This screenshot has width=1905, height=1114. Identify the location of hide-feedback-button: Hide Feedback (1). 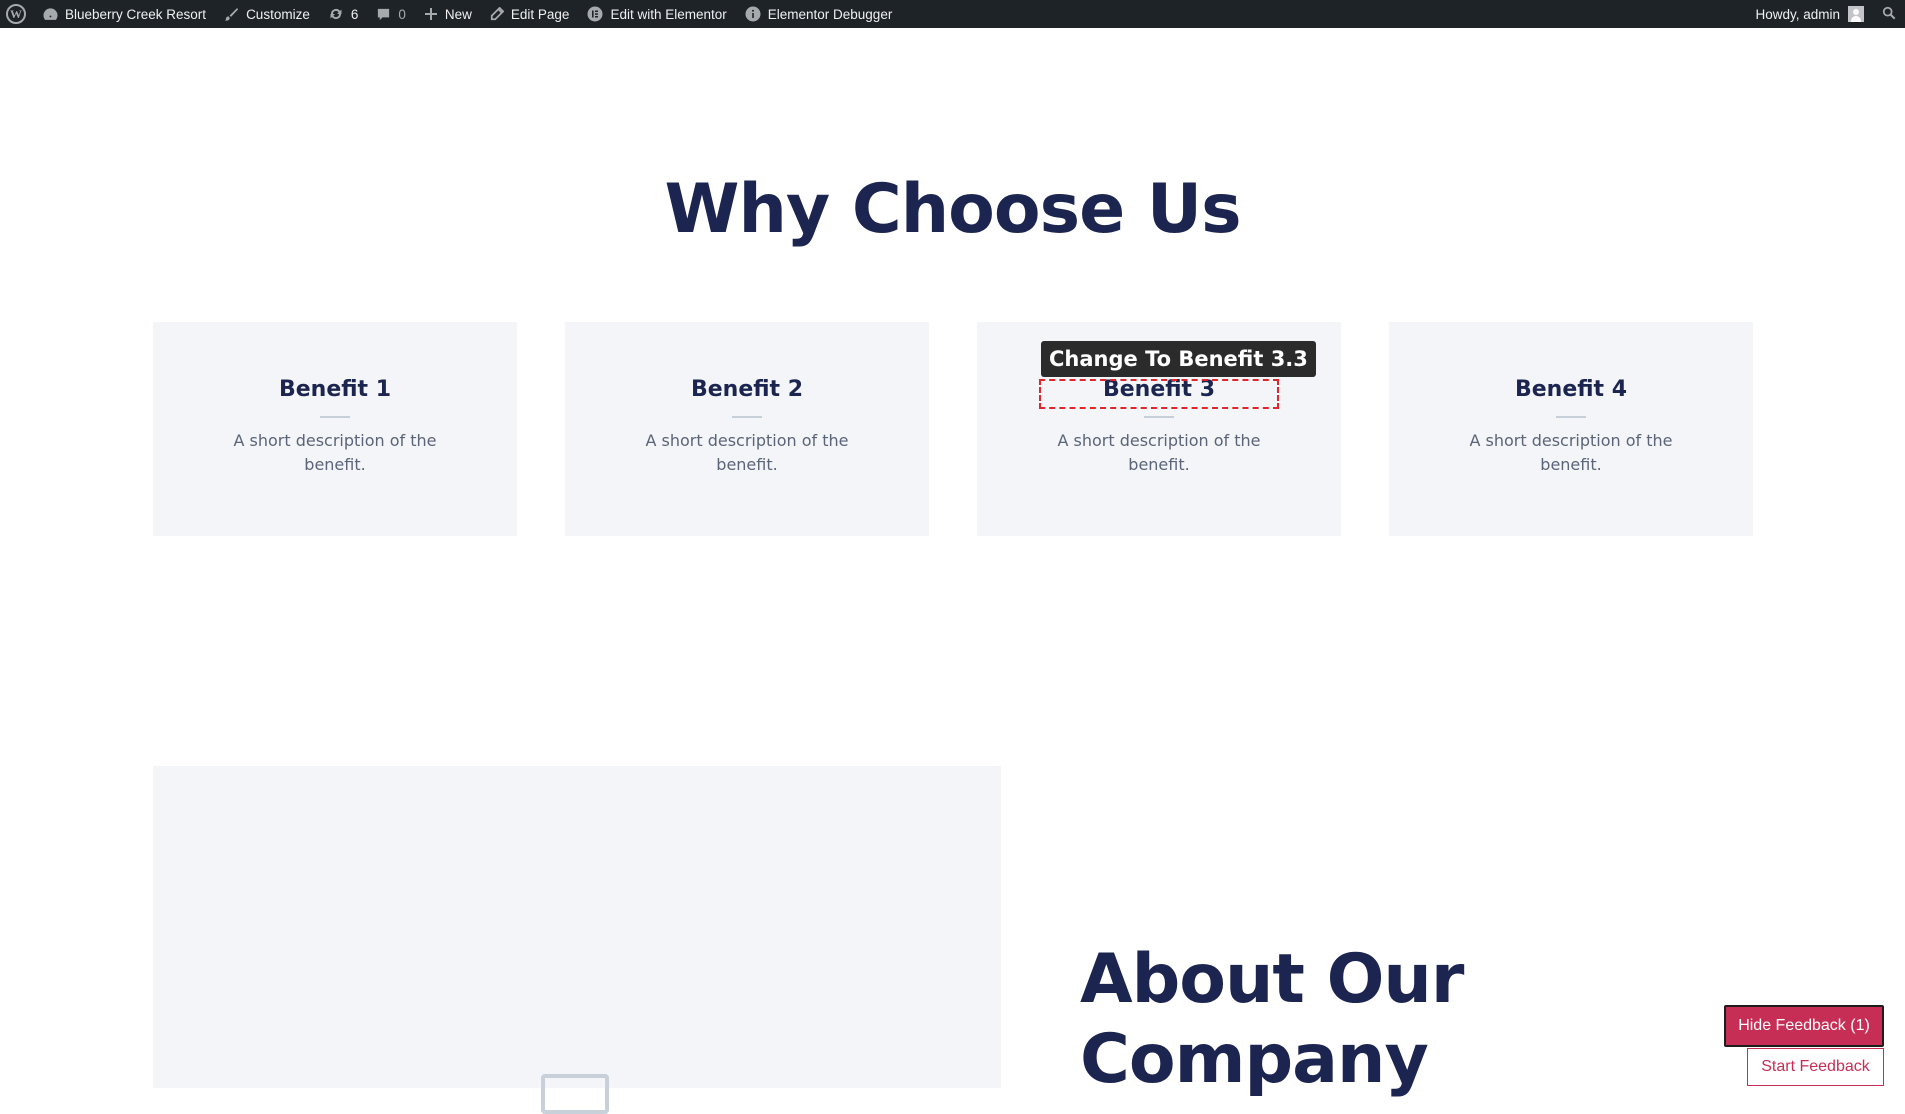
(1804, 1026).